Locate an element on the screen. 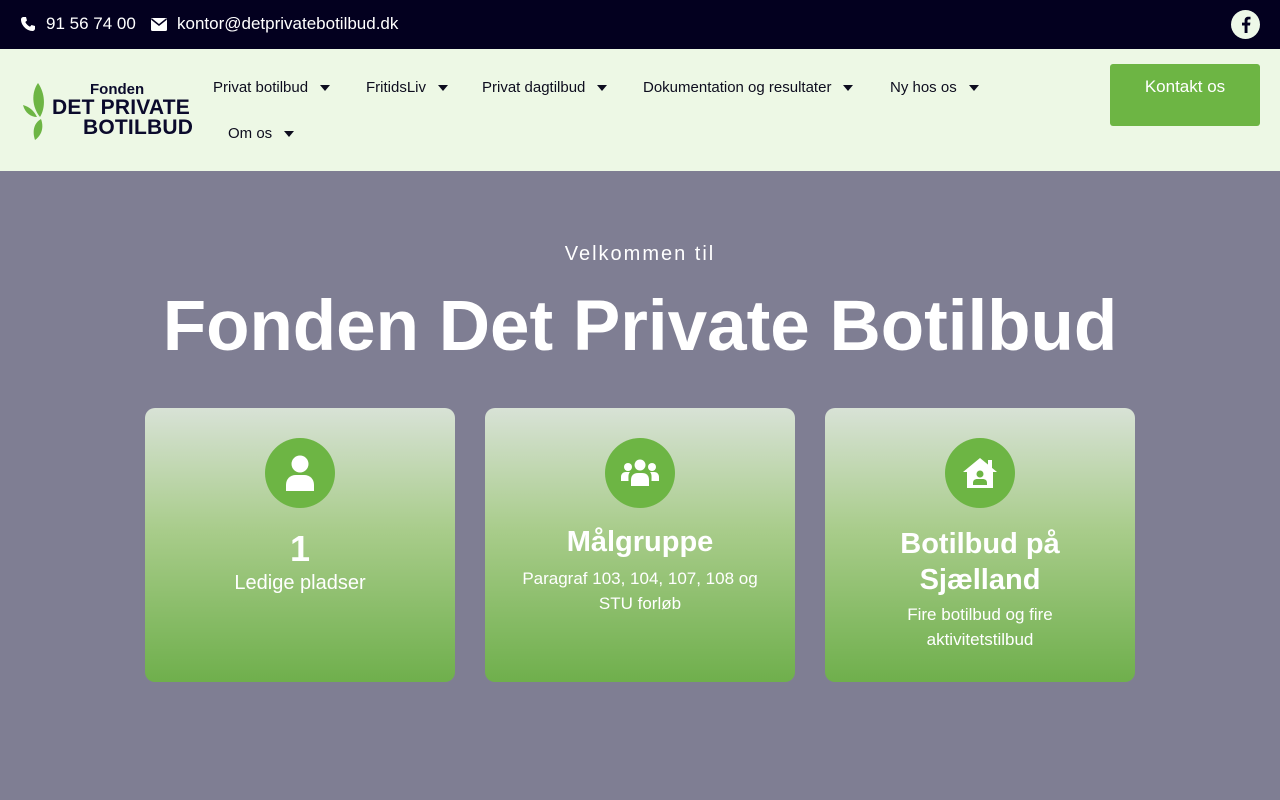  hero-title: Fonden Det Private Botilbud is located at coordinates (640, 326).